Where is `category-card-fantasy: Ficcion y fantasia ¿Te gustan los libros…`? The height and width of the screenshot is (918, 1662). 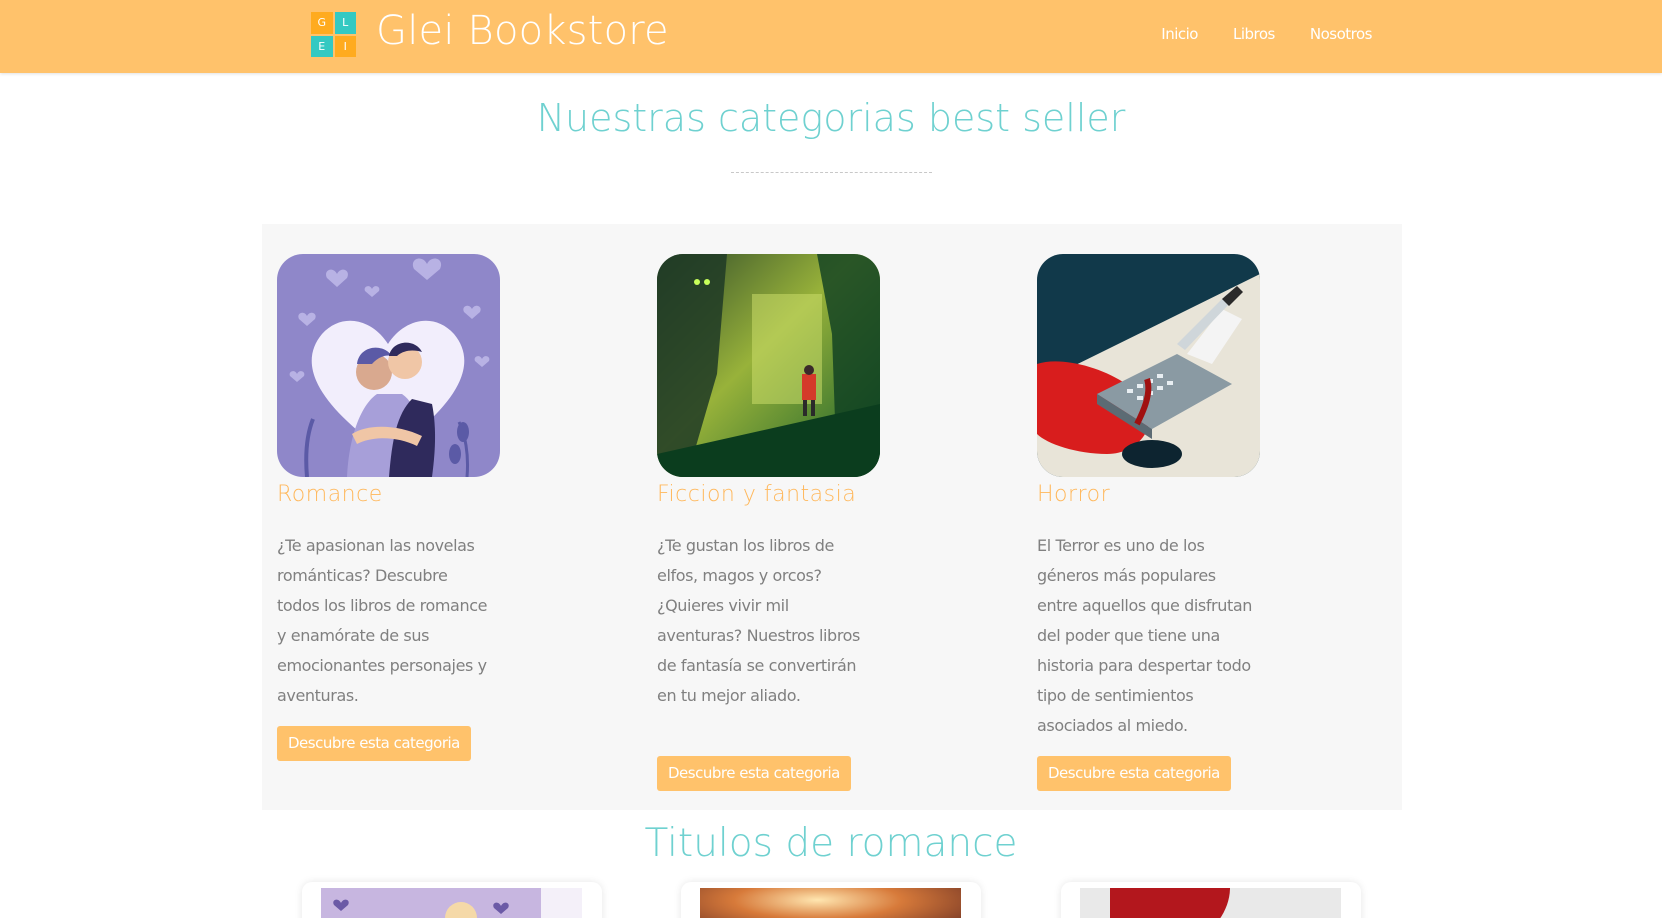 category-card-fantasy: Ficcion y fantasia ¿Te gustan los libros… is located at coordinates (777, 522).